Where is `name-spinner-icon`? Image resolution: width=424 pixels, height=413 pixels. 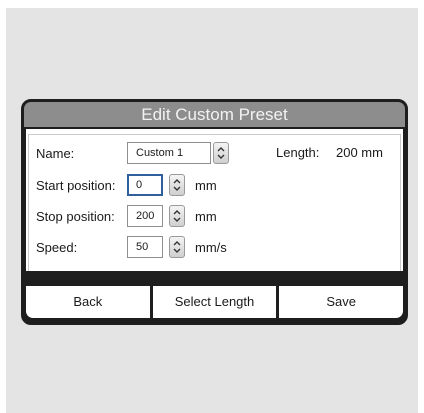
name-spinner-icon is located at coordinates (221, 153).